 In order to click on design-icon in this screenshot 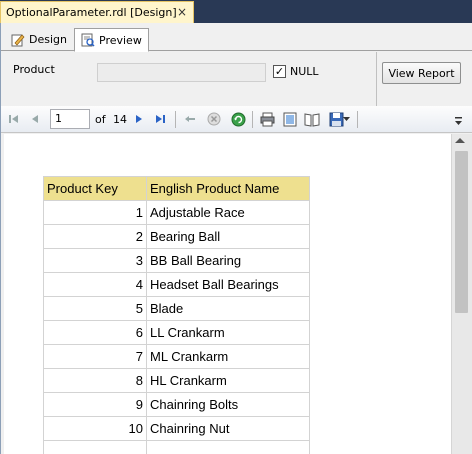, I will do `click(18, 40)`.